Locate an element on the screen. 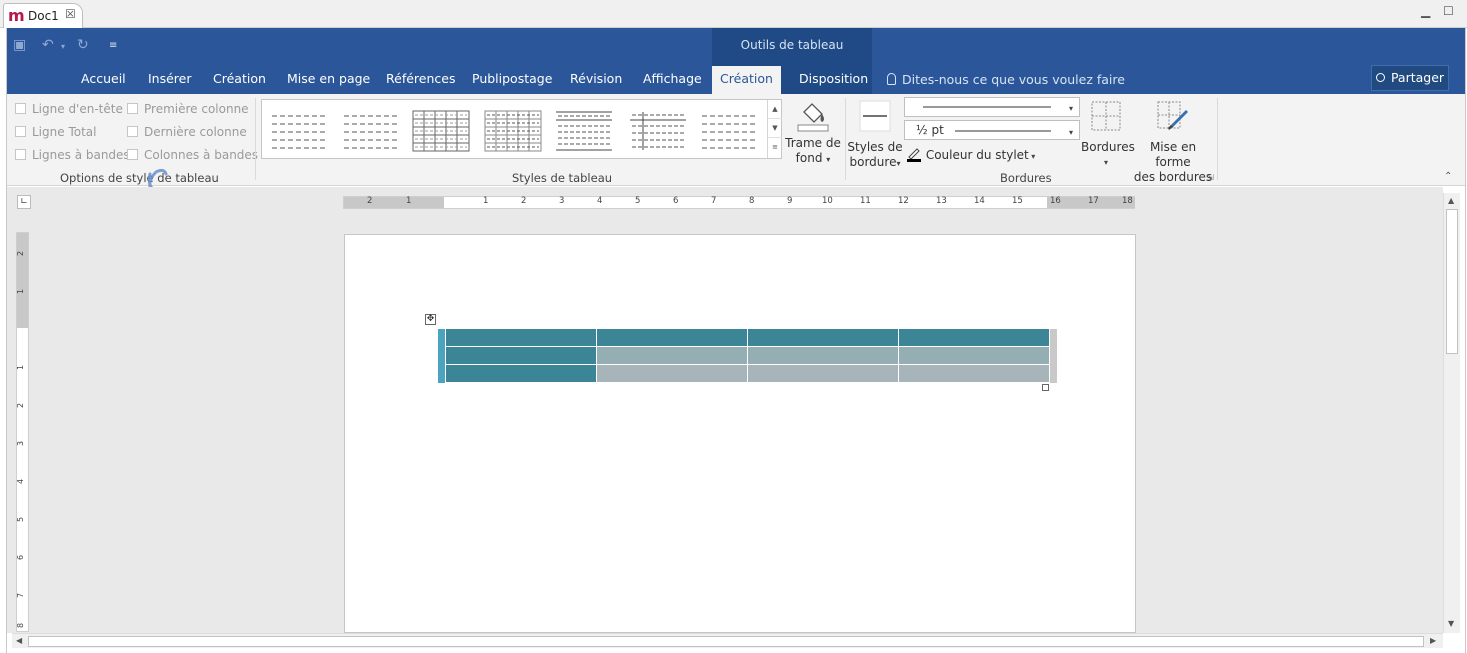  scroll-left-icon: ◀ is located at coordinates (19, 640).